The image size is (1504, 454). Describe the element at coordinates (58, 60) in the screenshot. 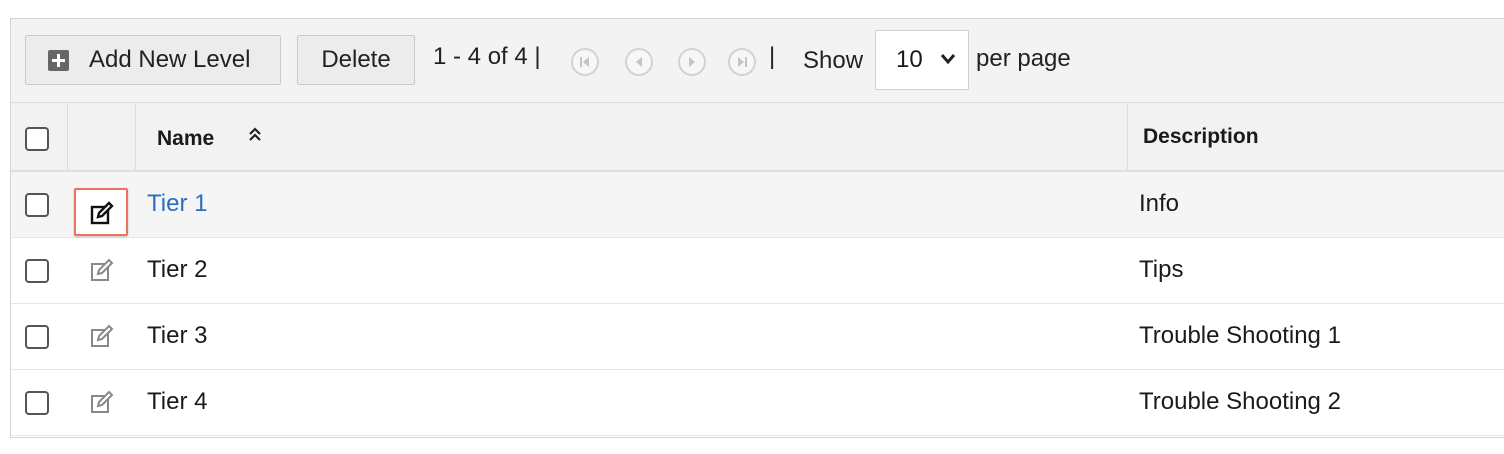

I see `plus-icon` at that location.